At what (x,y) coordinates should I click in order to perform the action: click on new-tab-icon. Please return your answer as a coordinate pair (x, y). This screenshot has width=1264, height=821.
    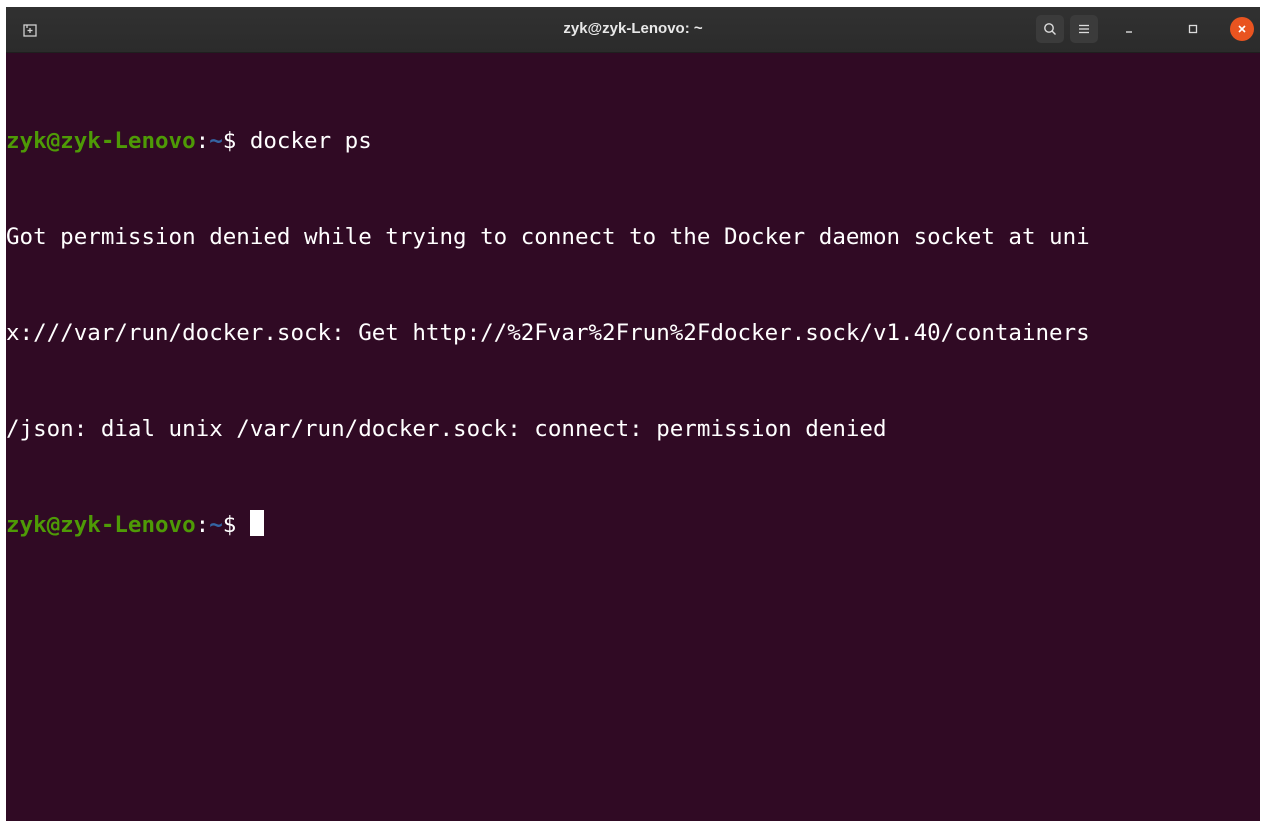
    Looking at the image, I should click on (30, 30).